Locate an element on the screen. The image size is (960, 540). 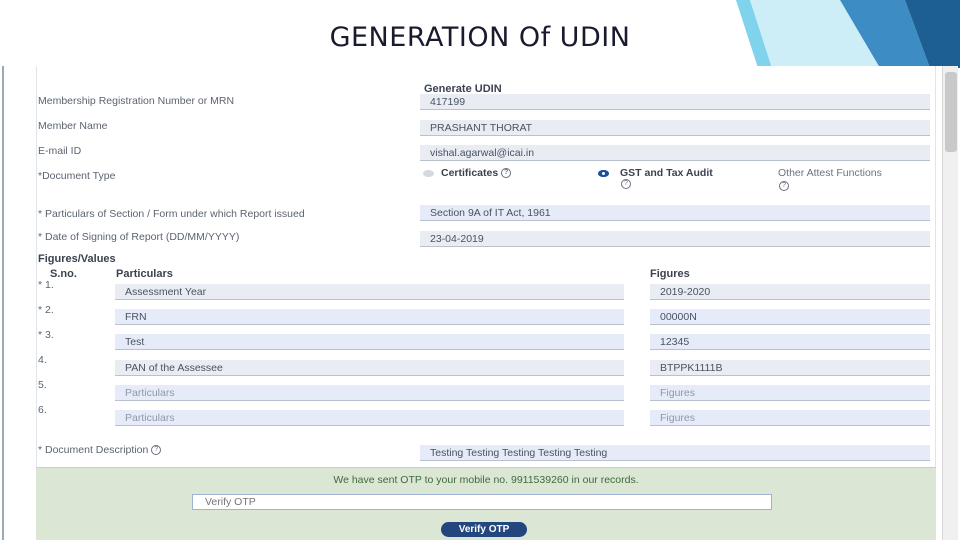
sno-column-header: S.no. is located at coordinates (63, 274).